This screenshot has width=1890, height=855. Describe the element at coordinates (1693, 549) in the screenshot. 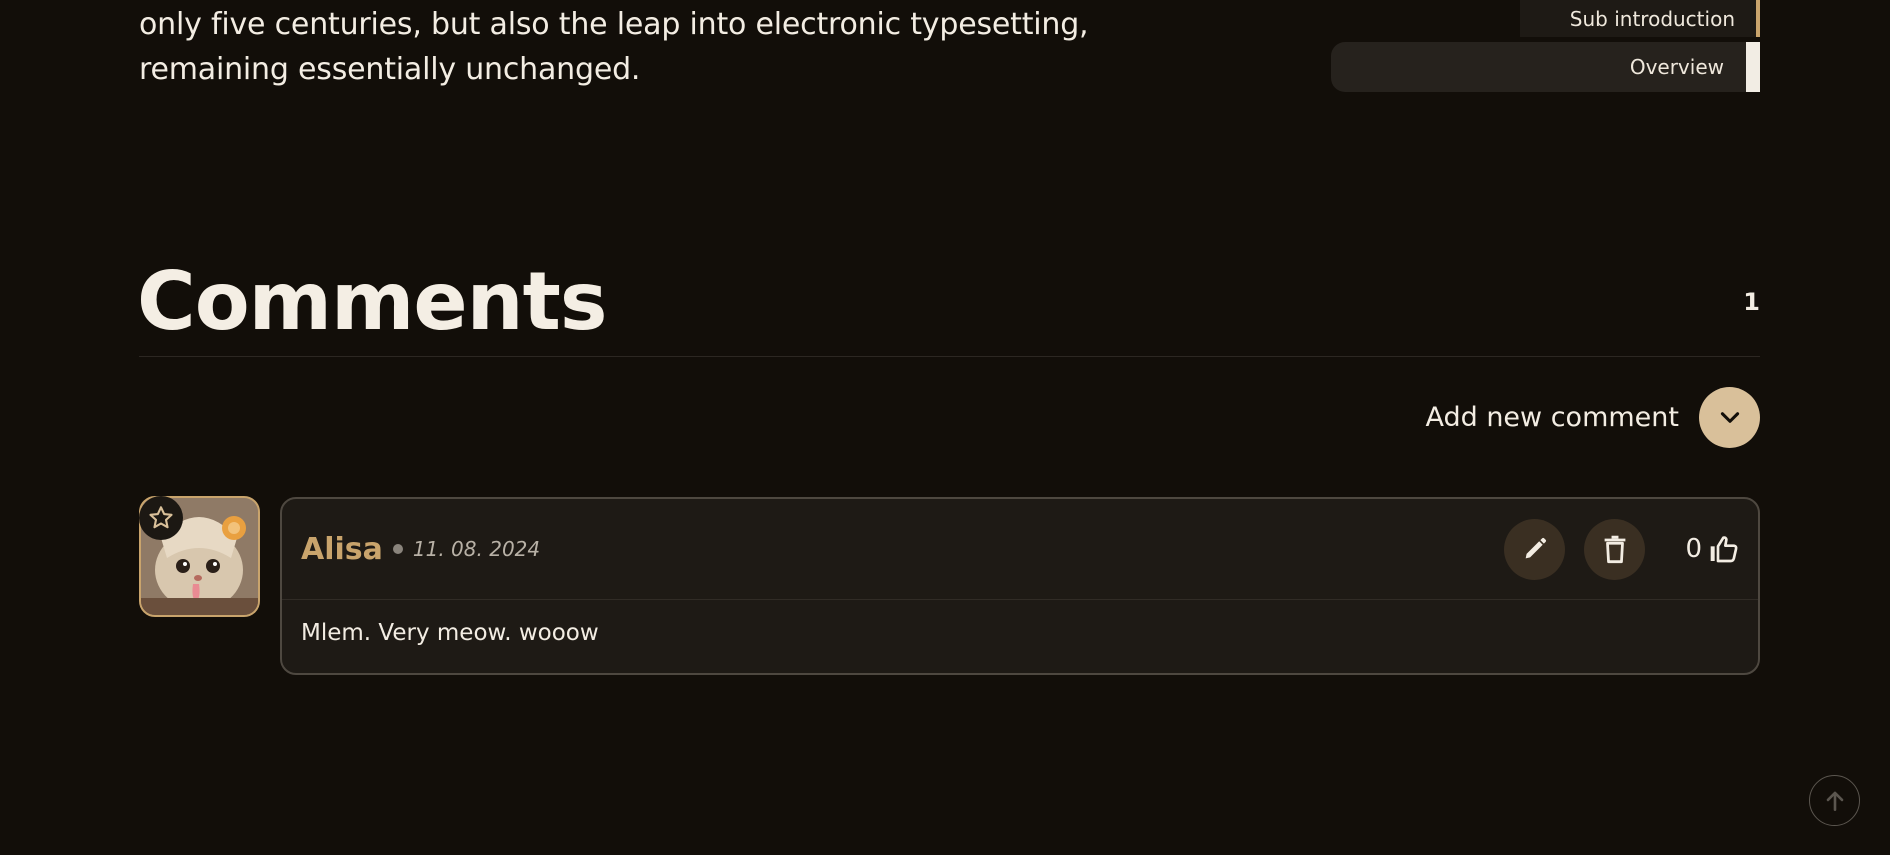

I see `like-count: 0` at that location.